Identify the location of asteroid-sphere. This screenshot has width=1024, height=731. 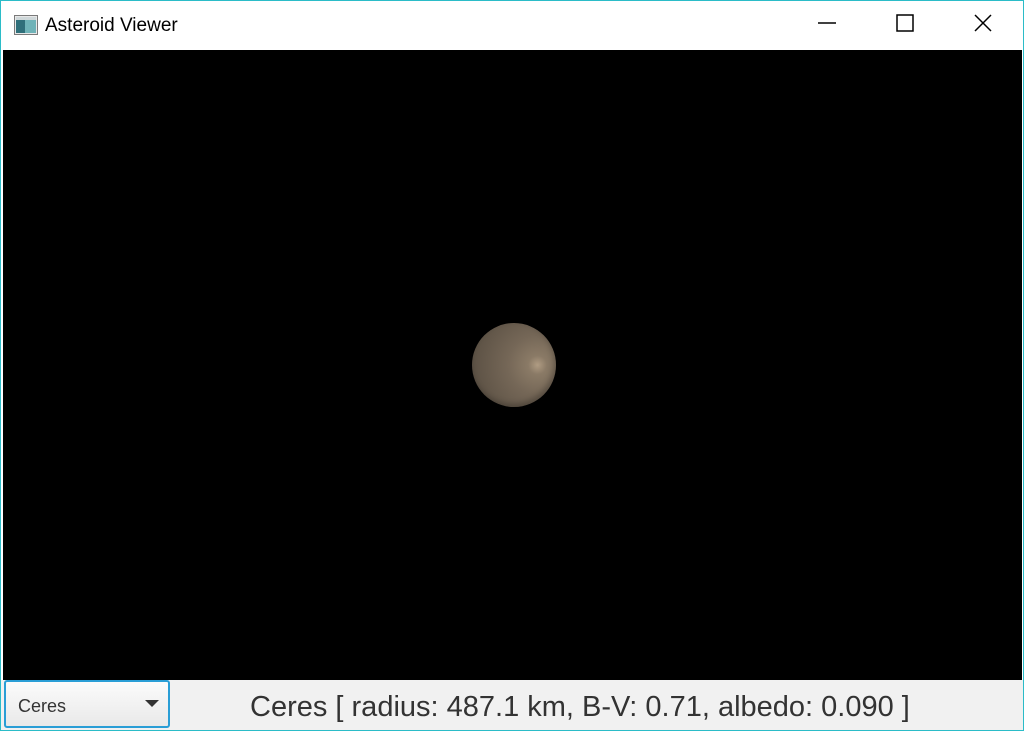
(514, 365).